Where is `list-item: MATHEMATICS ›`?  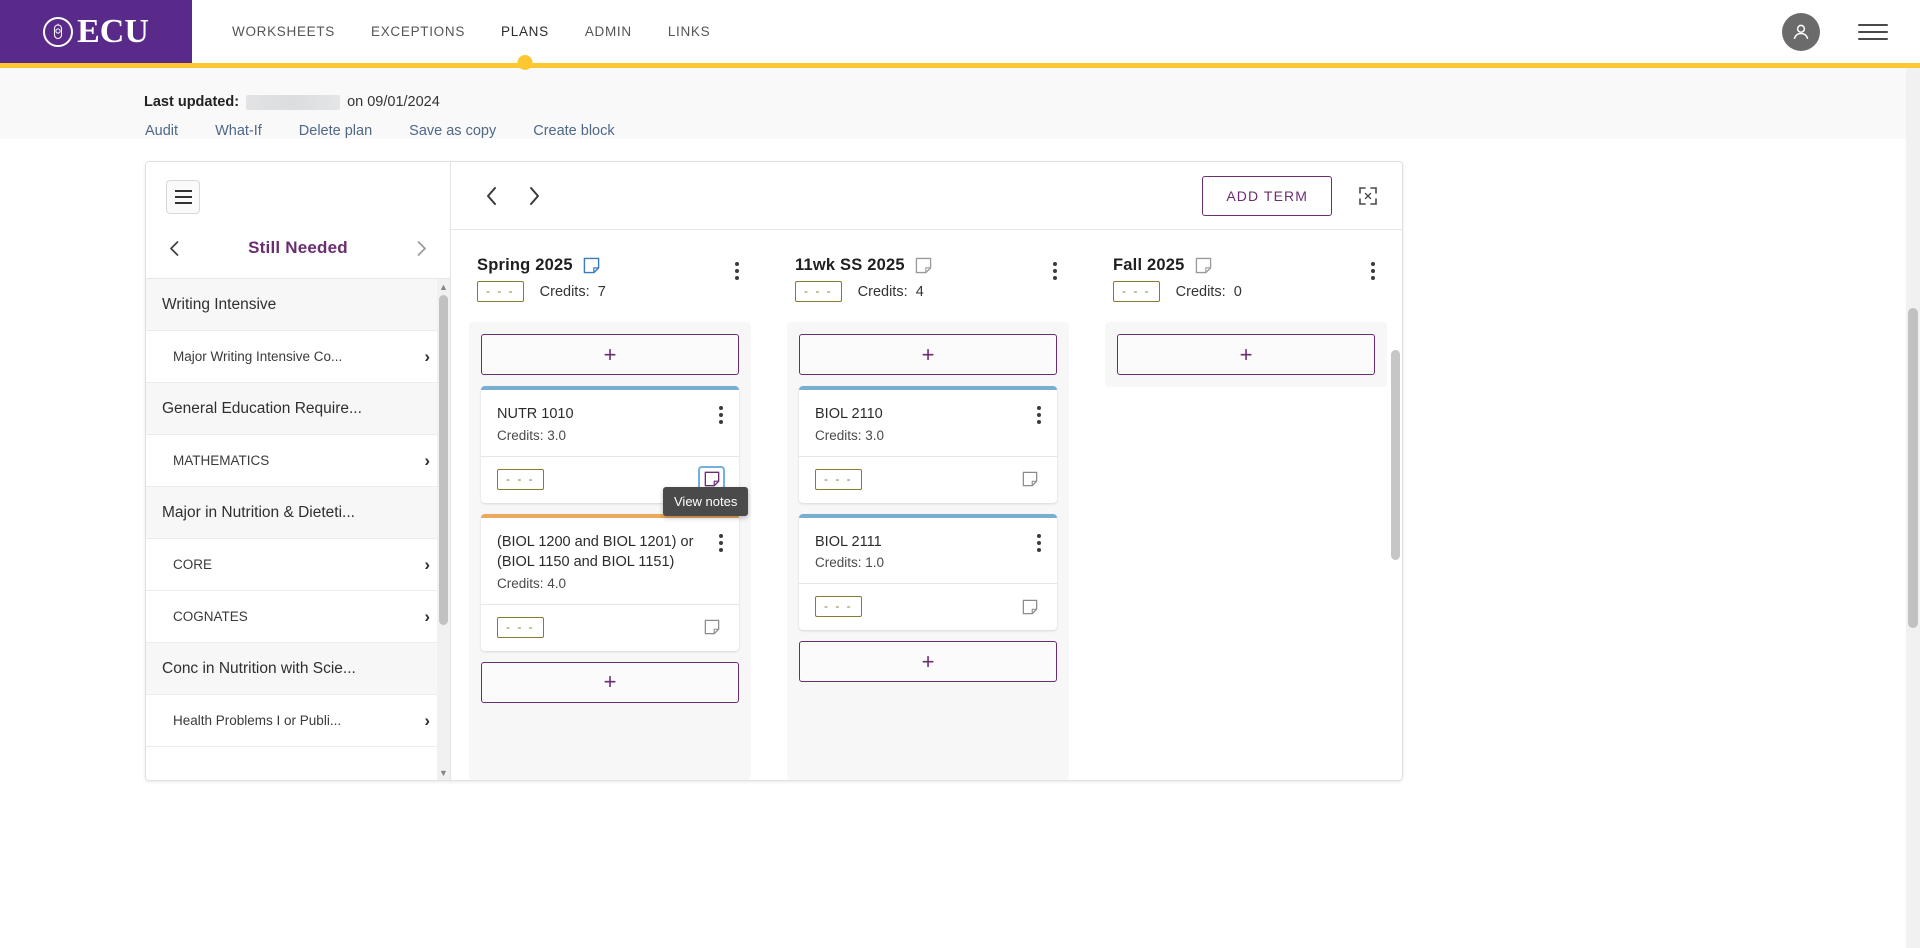 list-item: MATHEMATICS › is located at coordinates (298, 461).